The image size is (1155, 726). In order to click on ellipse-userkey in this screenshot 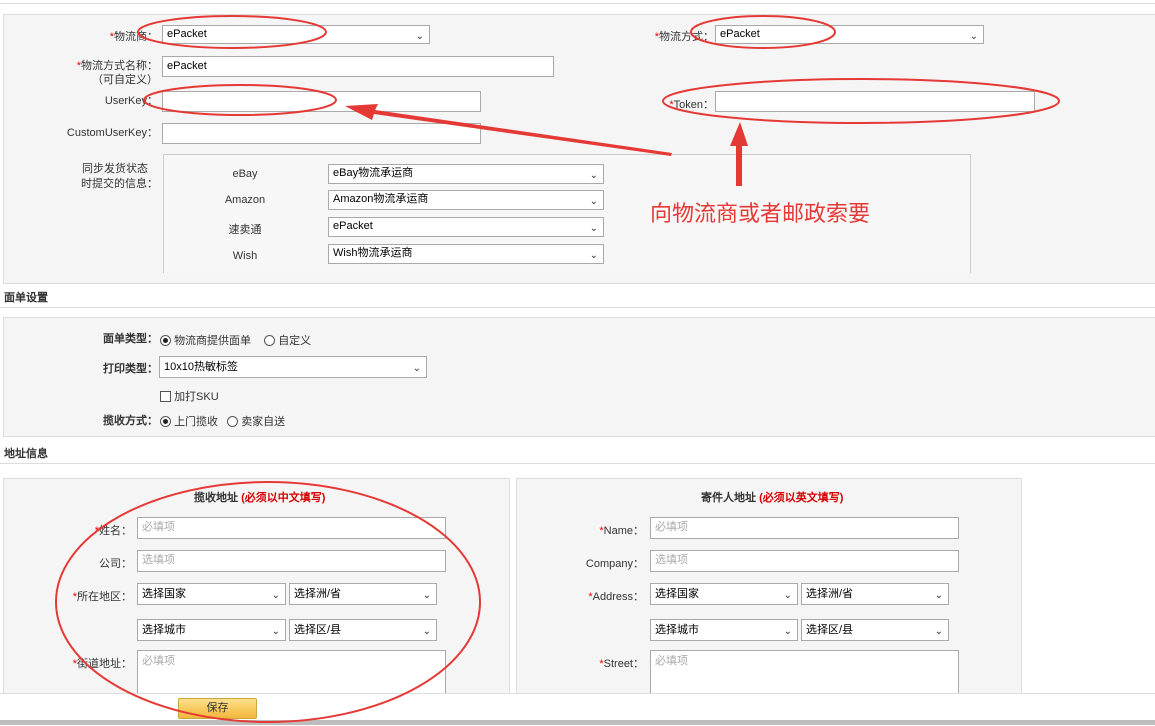, I will do `click(240, 100)`.